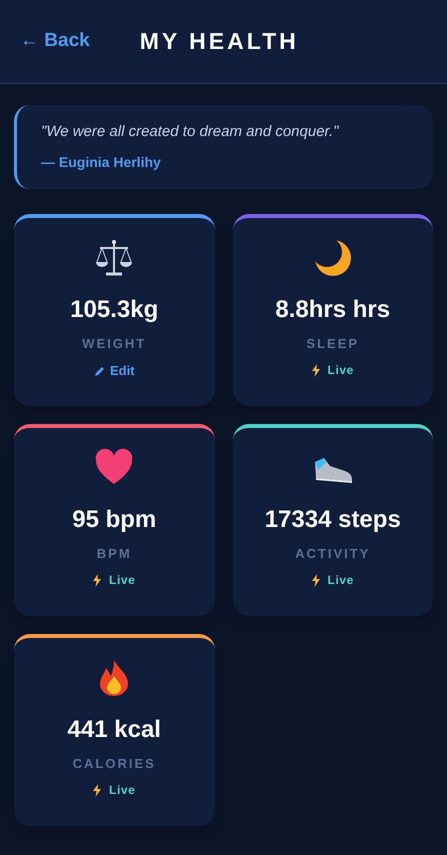 This screenshot has height=855, width=447. I want to click on page-title: MY HEALTH, so click(219, 41).